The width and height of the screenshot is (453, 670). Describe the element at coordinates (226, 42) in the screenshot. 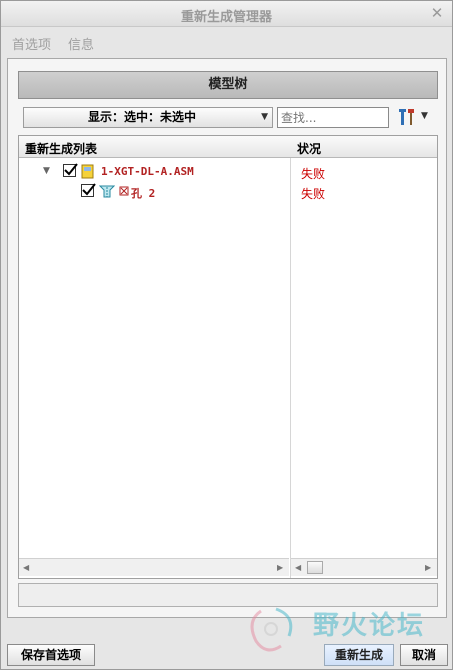

I see `menu-bar: 首选项 信息` at that location.